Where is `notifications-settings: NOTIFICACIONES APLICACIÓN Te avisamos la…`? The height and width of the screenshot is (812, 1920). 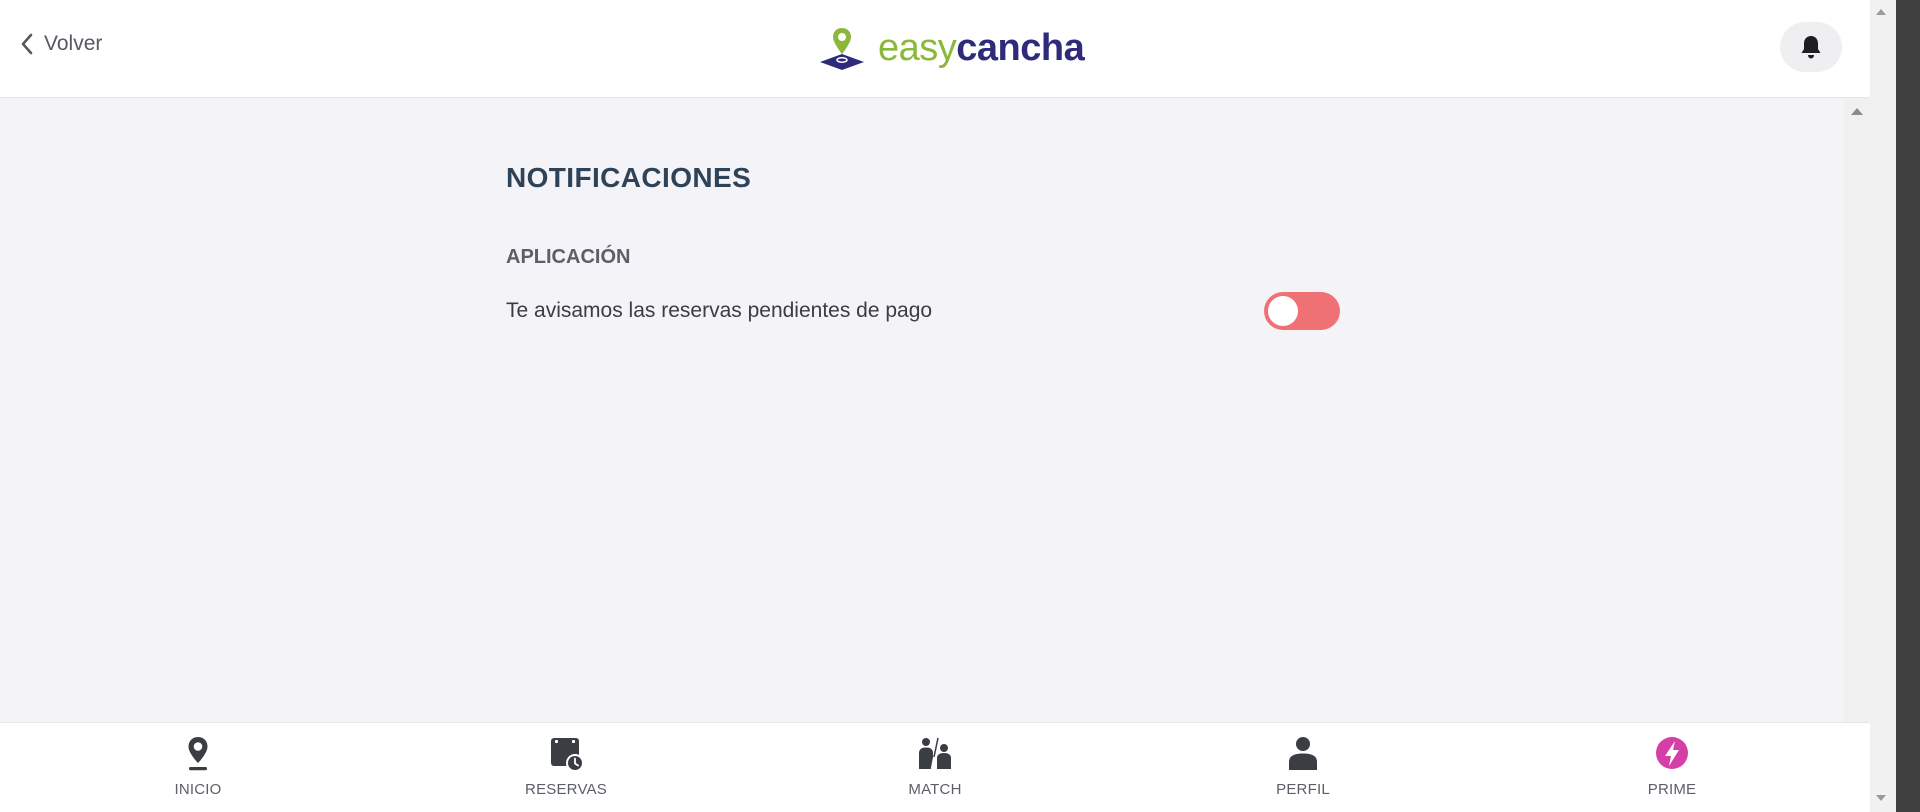 notifications-settings: NOTIFICACIONES APLICACIÓN Te avisamos la… is located at coordinates (923, 246).